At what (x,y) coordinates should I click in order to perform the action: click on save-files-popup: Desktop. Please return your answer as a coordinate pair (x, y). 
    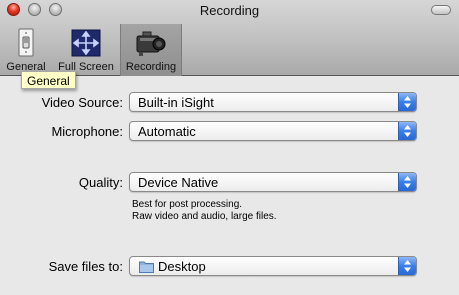
    Looking at the image, I should click on (273, 266).